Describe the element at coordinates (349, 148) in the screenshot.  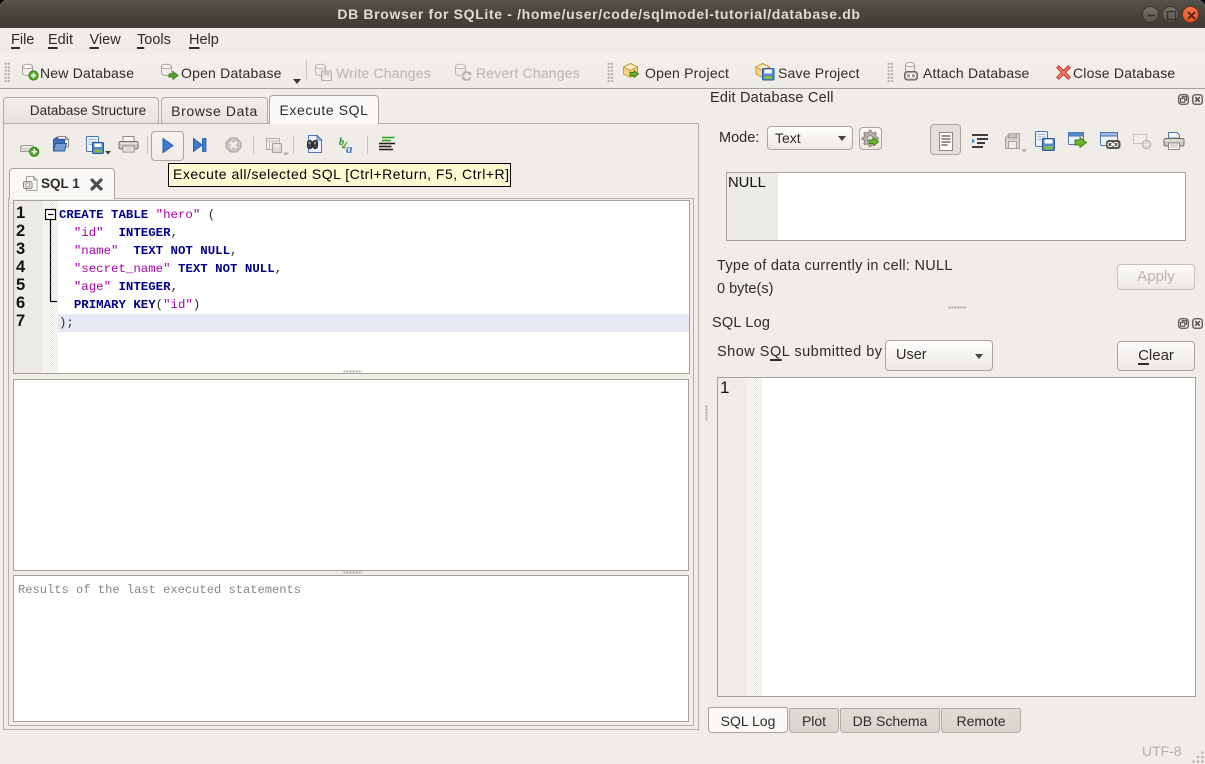
I see `svg-text: a` at that location.